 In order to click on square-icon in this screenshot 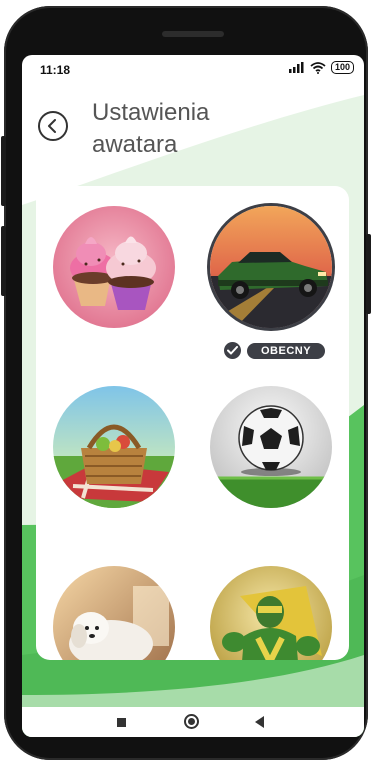, I will do `click(121, 722)`.